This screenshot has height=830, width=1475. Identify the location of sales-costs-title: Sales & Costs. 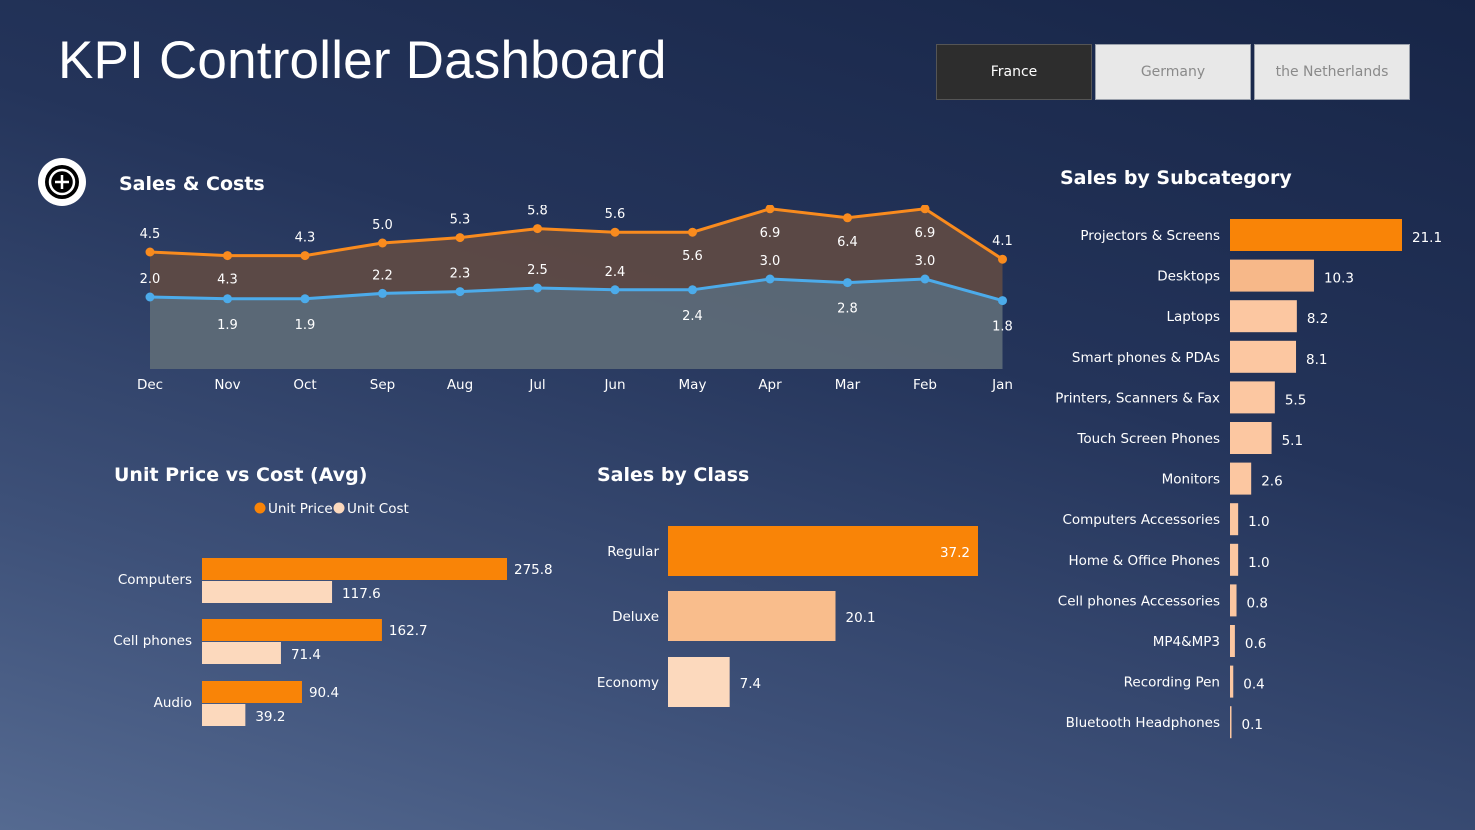
(192, 184).